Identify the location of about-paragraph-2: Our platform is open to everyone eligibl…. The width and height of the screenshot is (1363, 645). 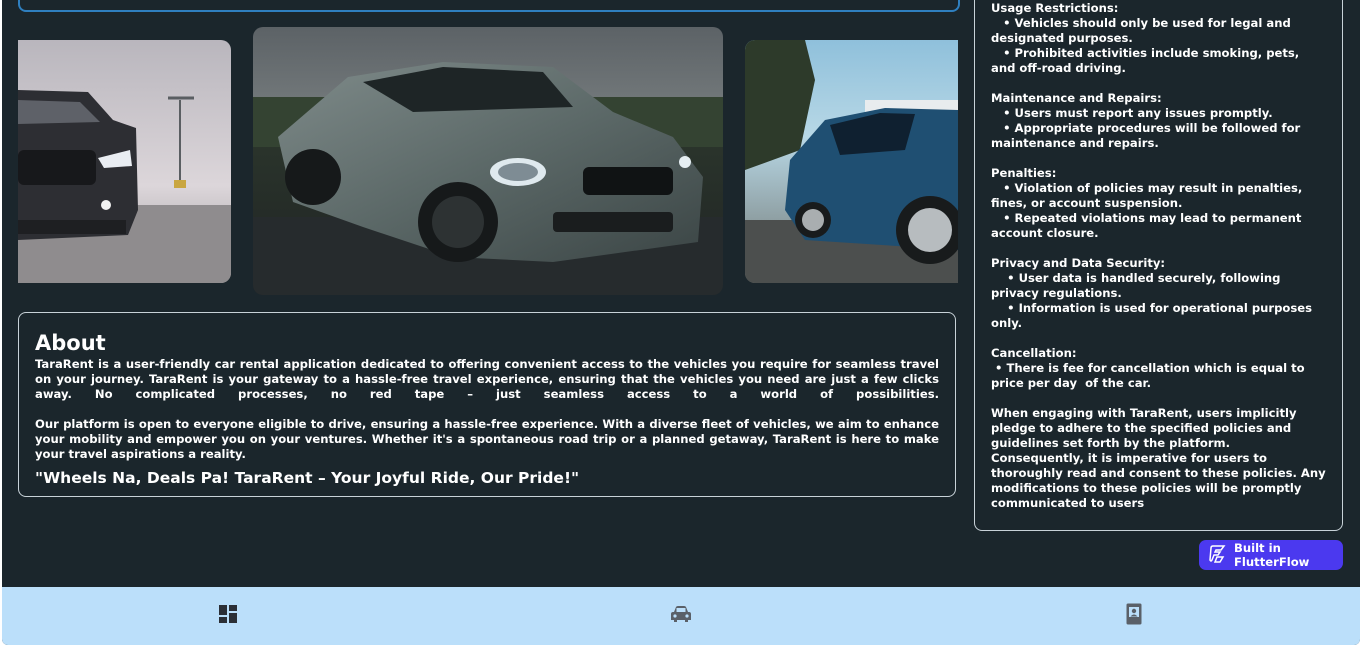
(487, 439).